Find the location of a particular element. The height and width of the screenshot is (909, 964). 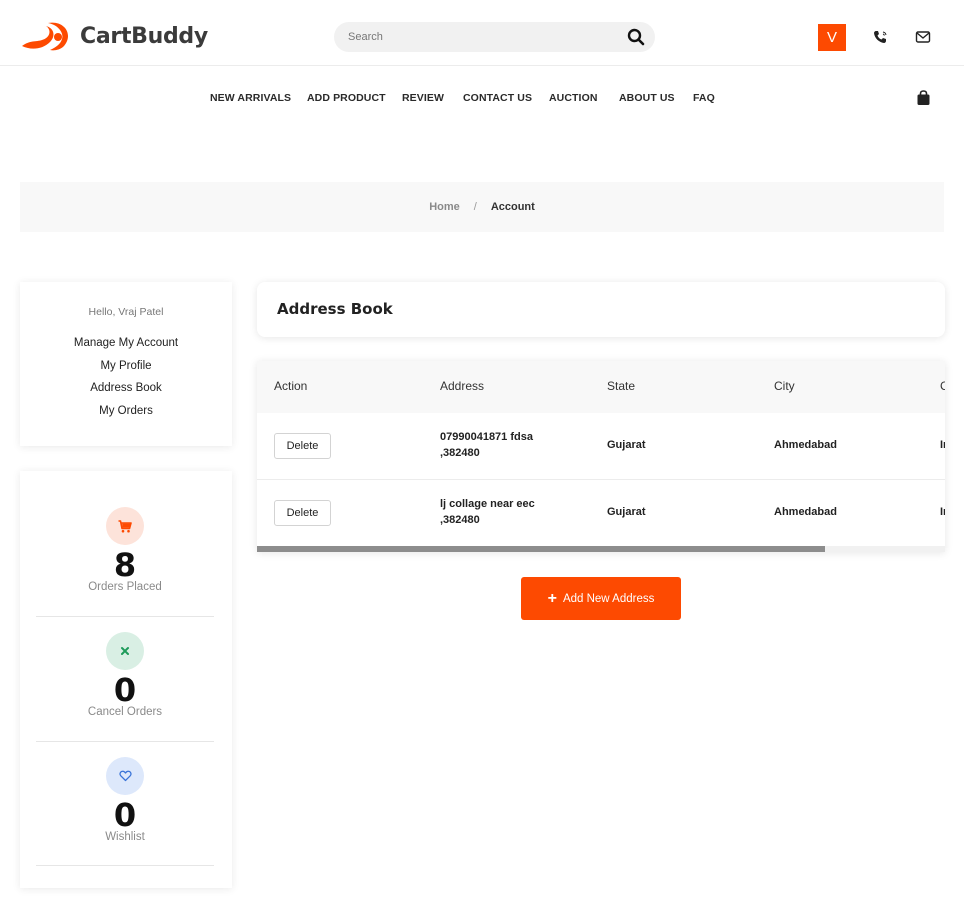

breadcrumb-home: Home is located at coordinates (444, 207).